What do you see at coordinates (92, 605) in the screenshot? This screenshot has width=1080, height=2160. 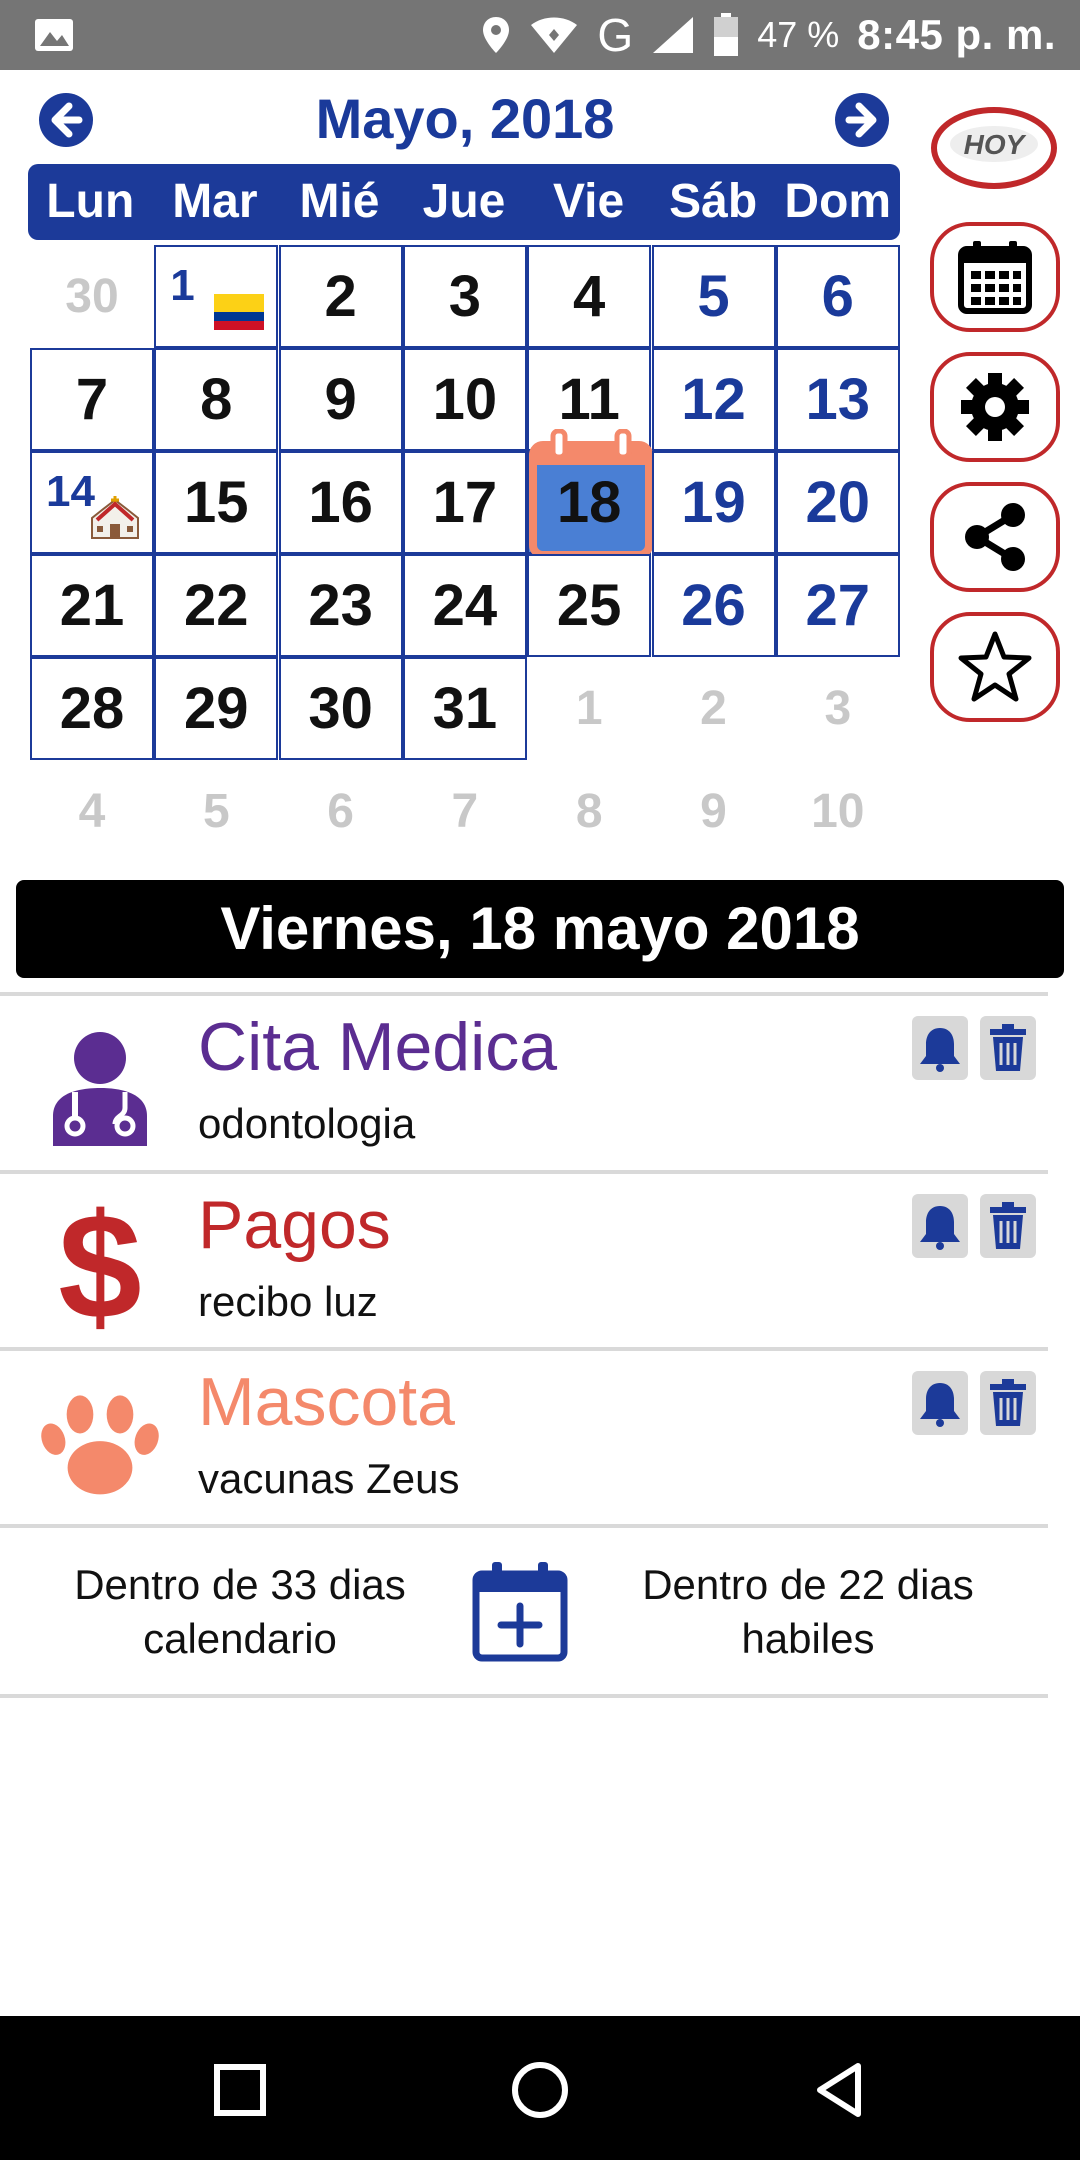 I see `calendar-day-cell: 21` at bounding box center [92, 605].